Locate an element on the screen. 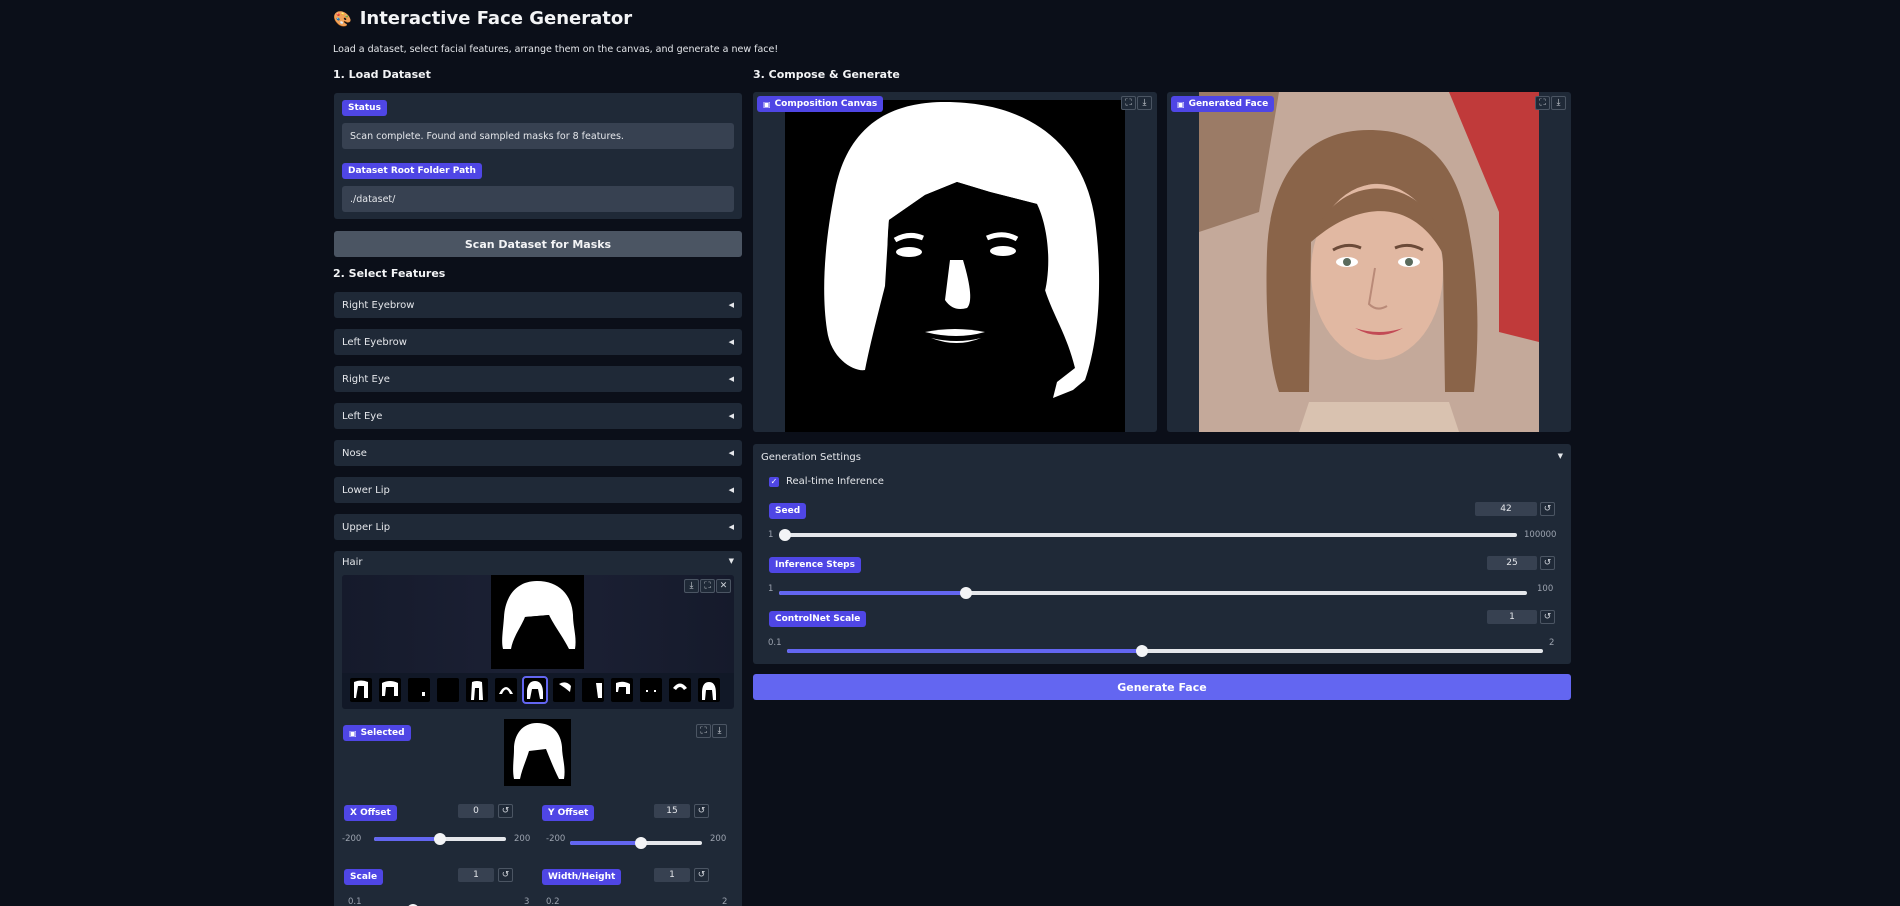 This screenshot has height=906, width=1900. inference-steps-label: Inference Steps is located at coordinates (815, 565).